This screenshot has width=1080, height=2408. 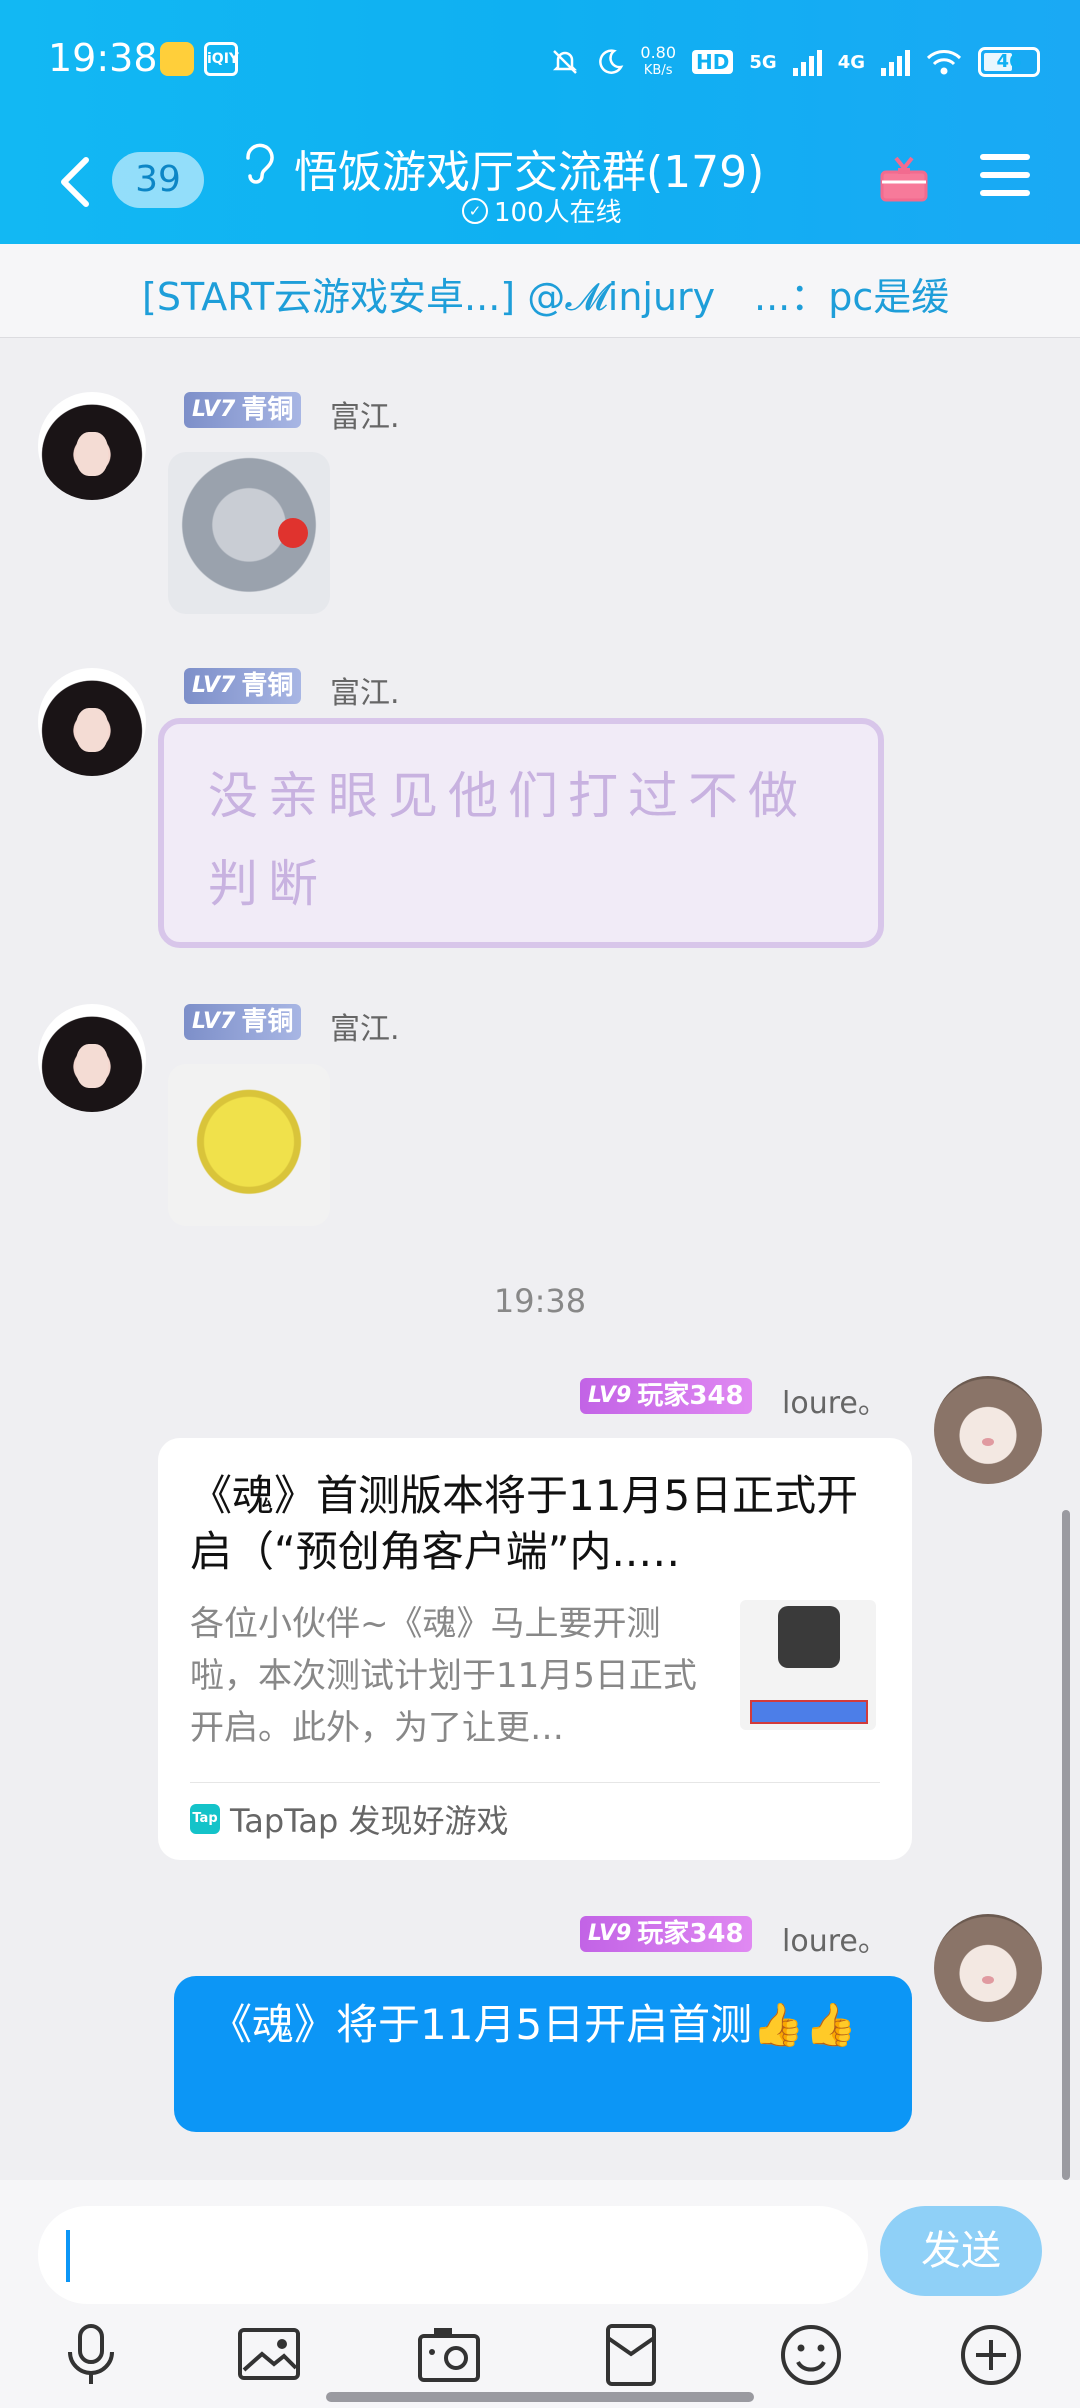 I want to click on mic-icon, so click(x=91, y=2355).